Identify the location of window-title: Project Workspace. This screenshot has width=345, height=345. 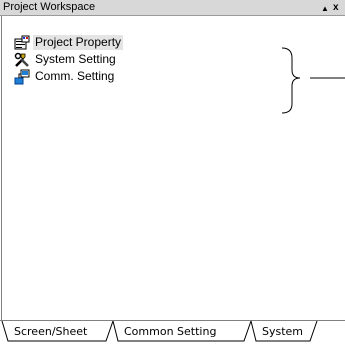
(49, 7).